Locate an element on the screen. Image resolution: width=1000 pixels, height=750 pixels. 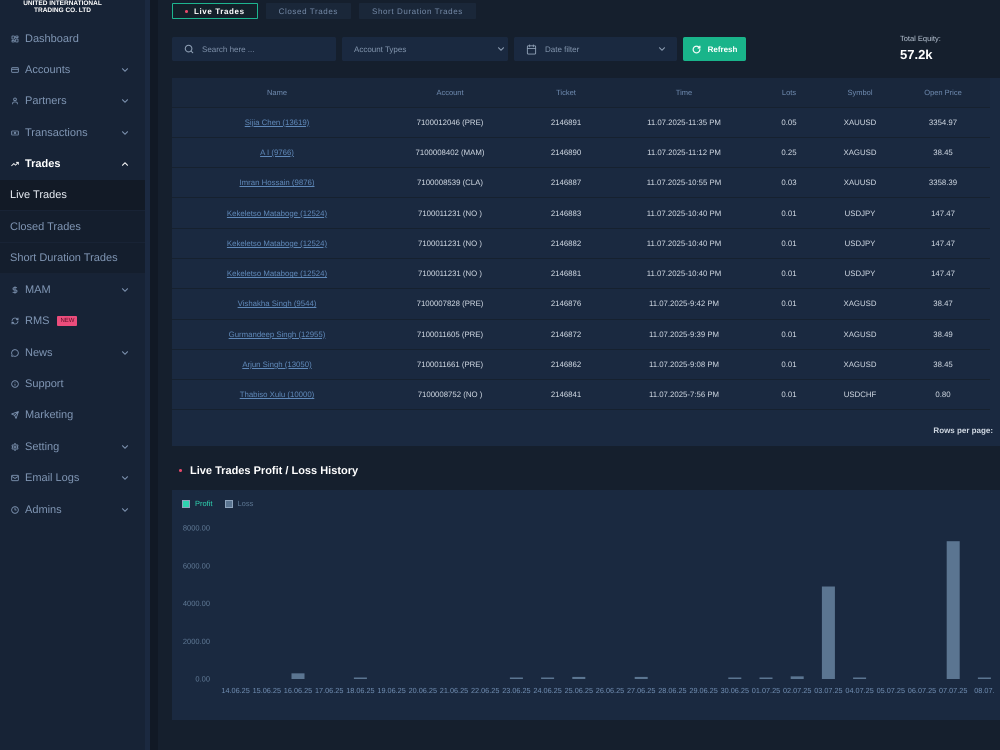
sidebar-item: Dashboard is located at coordinates (72, 38).